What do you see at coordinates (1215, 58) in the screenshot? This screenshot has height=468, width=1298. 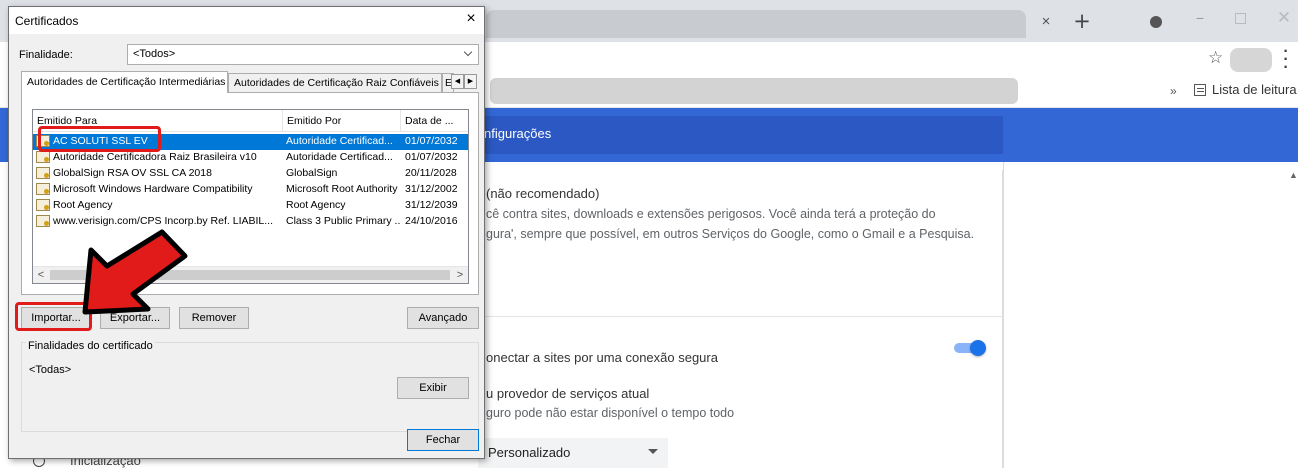 I see `bookmark-star-icon: ☆` at bounding box center [1215, 58].